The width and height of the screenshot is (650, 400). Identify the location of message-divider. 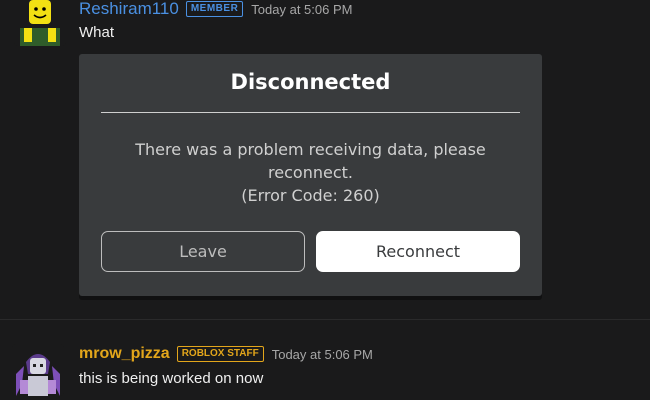
(325, 319).